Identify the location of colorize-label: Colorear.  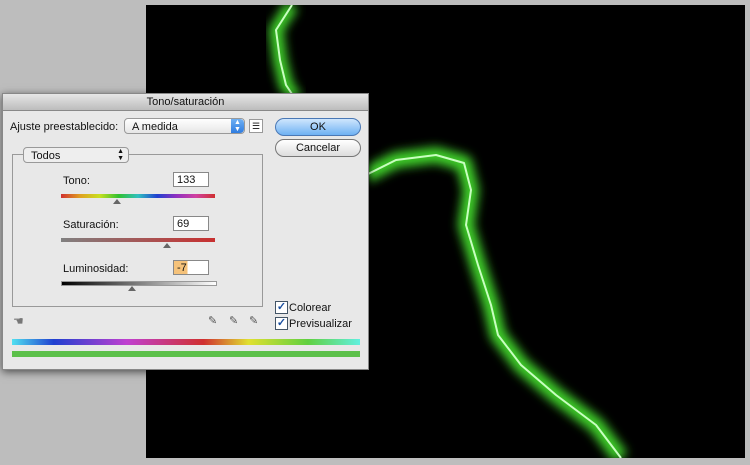
(310, 308).